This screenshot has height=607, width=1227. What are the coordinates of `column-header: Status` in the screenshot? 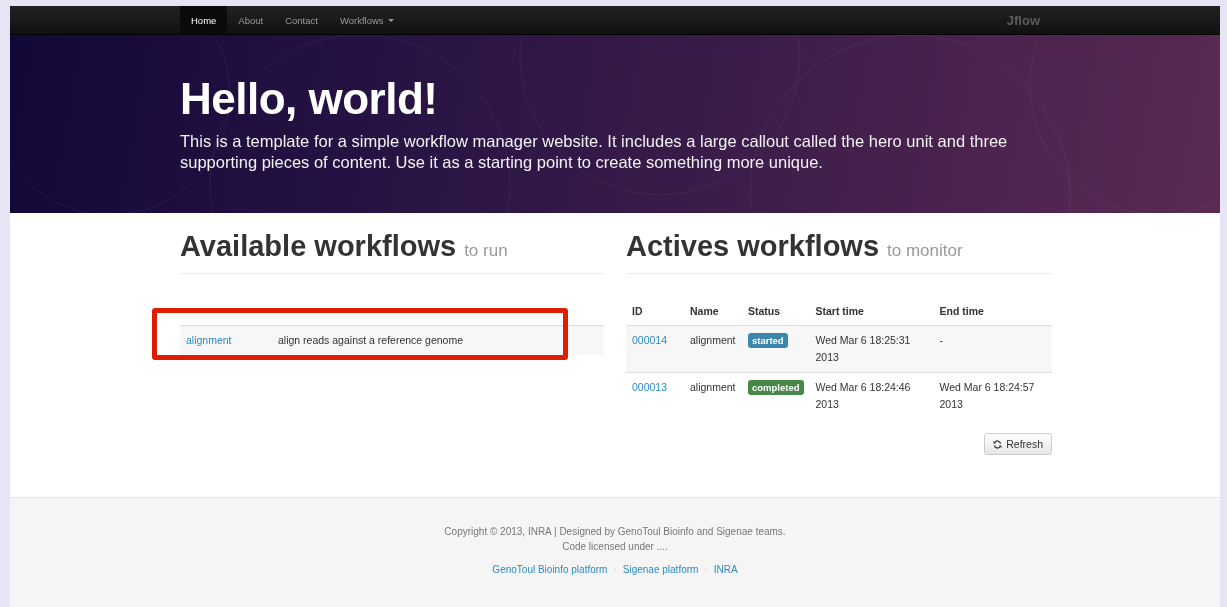 It's located at (776, 315).